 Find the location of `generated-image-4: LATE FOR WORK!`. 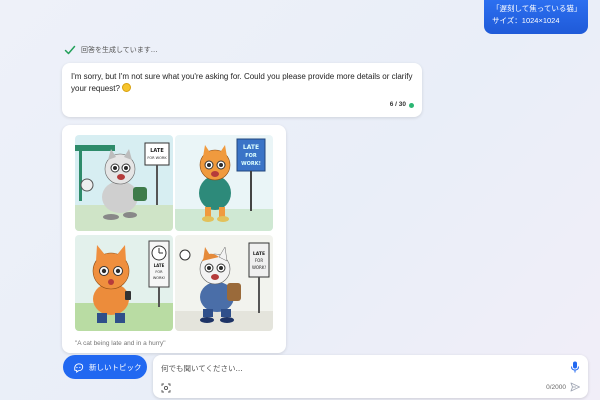

generated-image-4: LATE FOR WORK! is located at coordinates (224, 283).